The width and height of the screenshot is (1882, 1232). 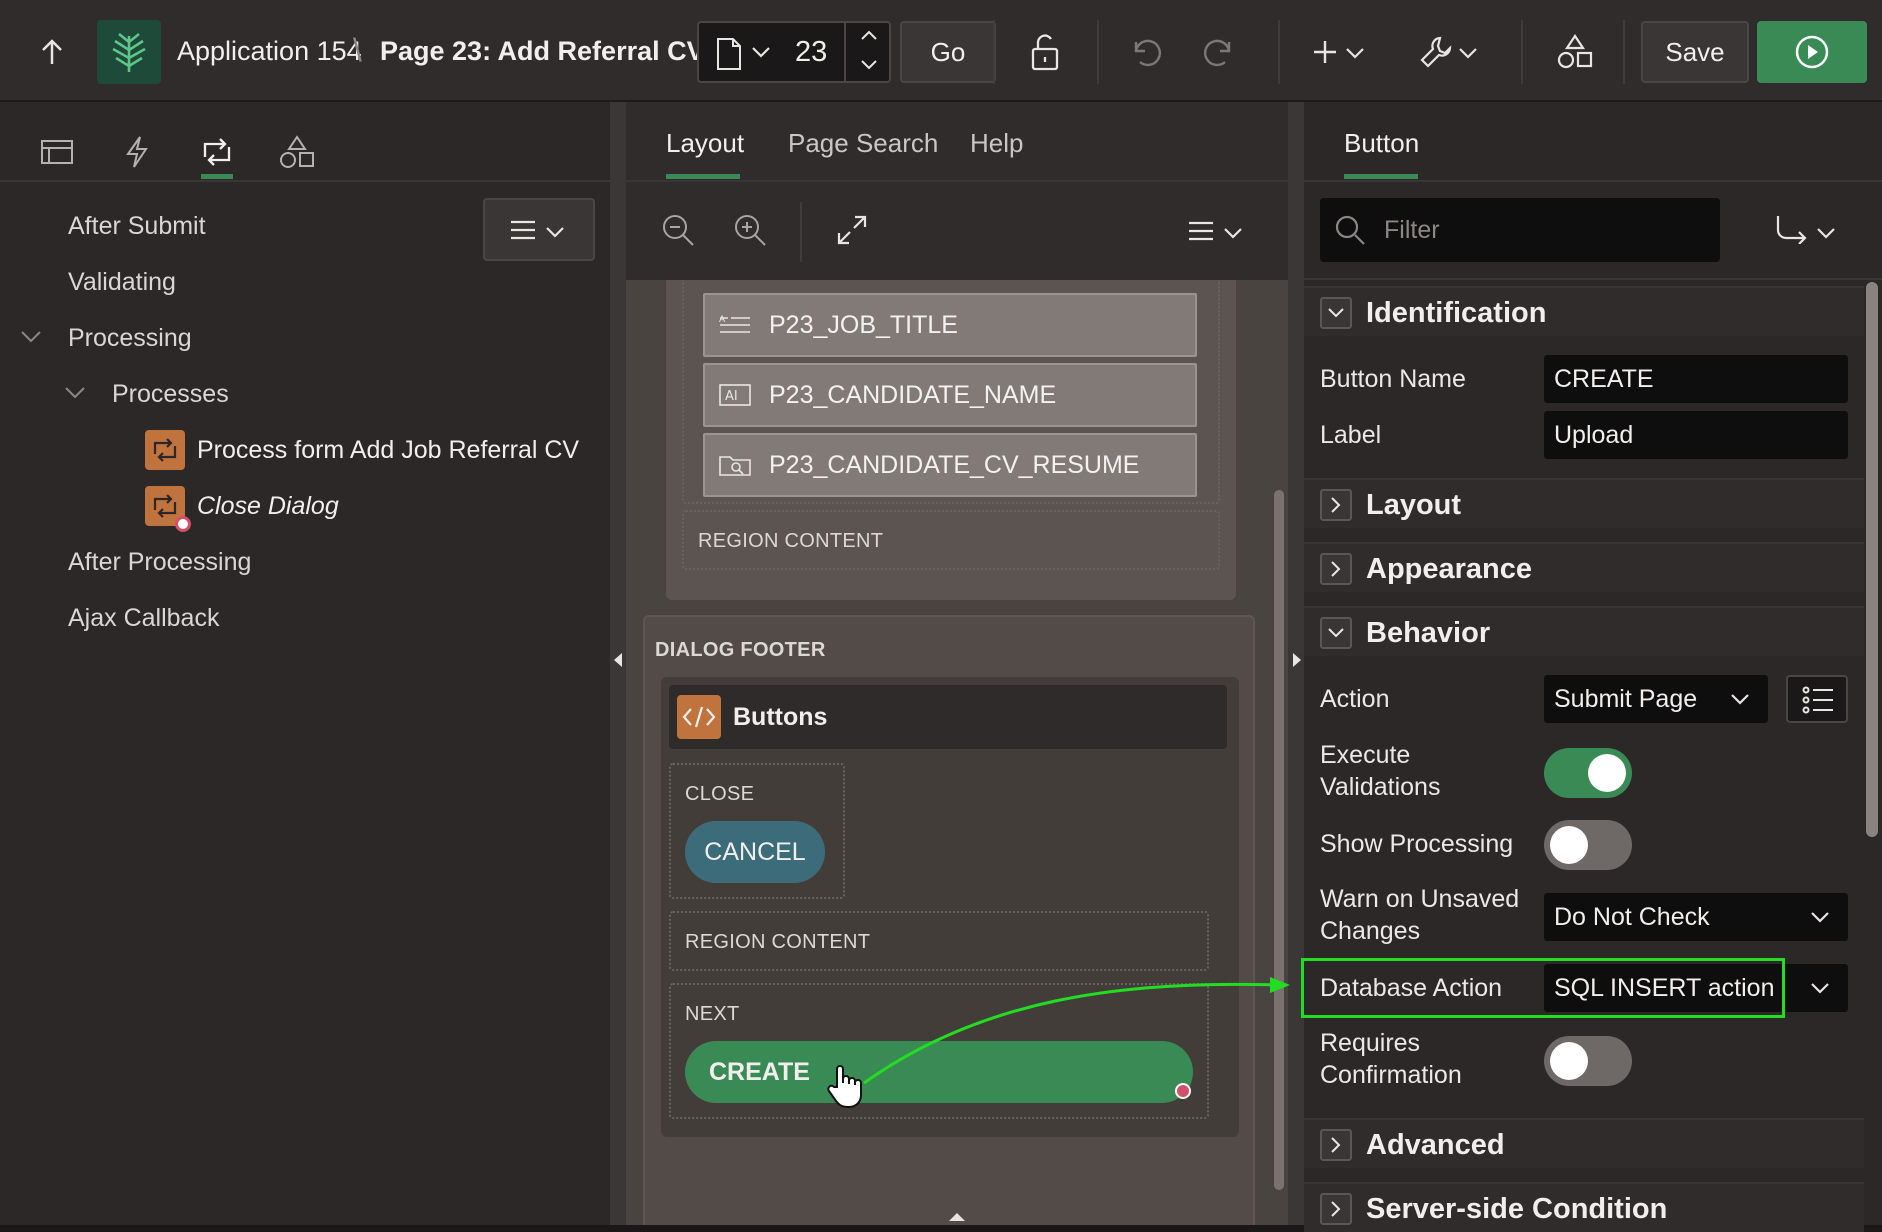 What do you see at coordinates (1588, 773) in the screenshot?
I see `execute-validations-toggle` at bounding box center [1588, 773].